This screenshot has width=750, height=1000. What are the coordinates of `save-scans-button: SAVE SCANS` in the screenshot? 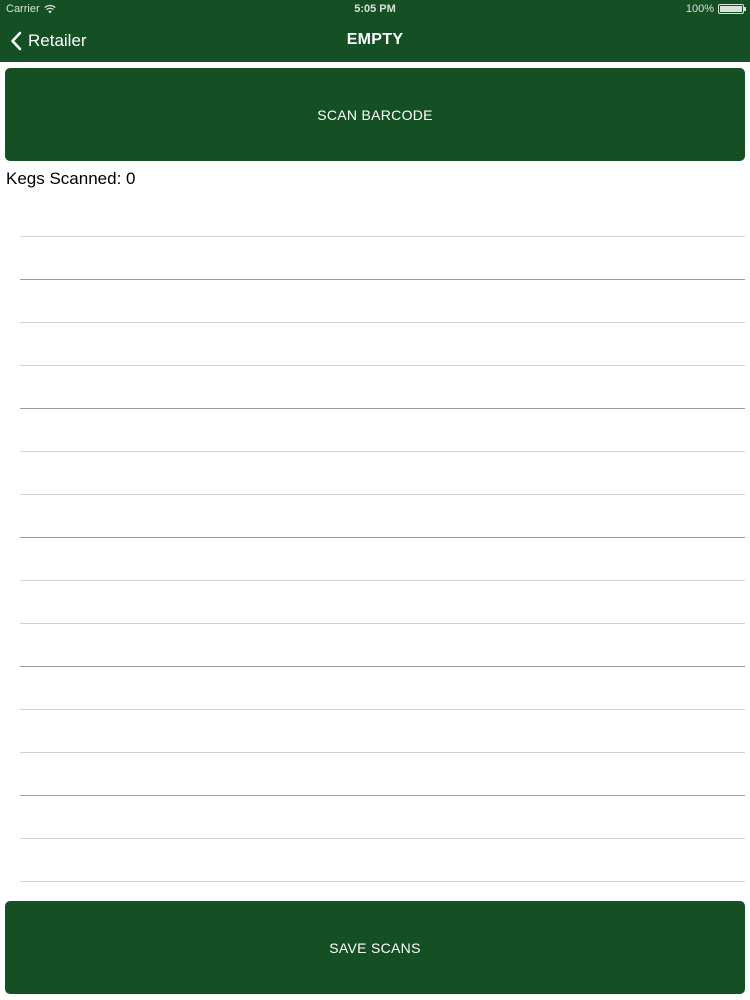 It's located at (375, 947).